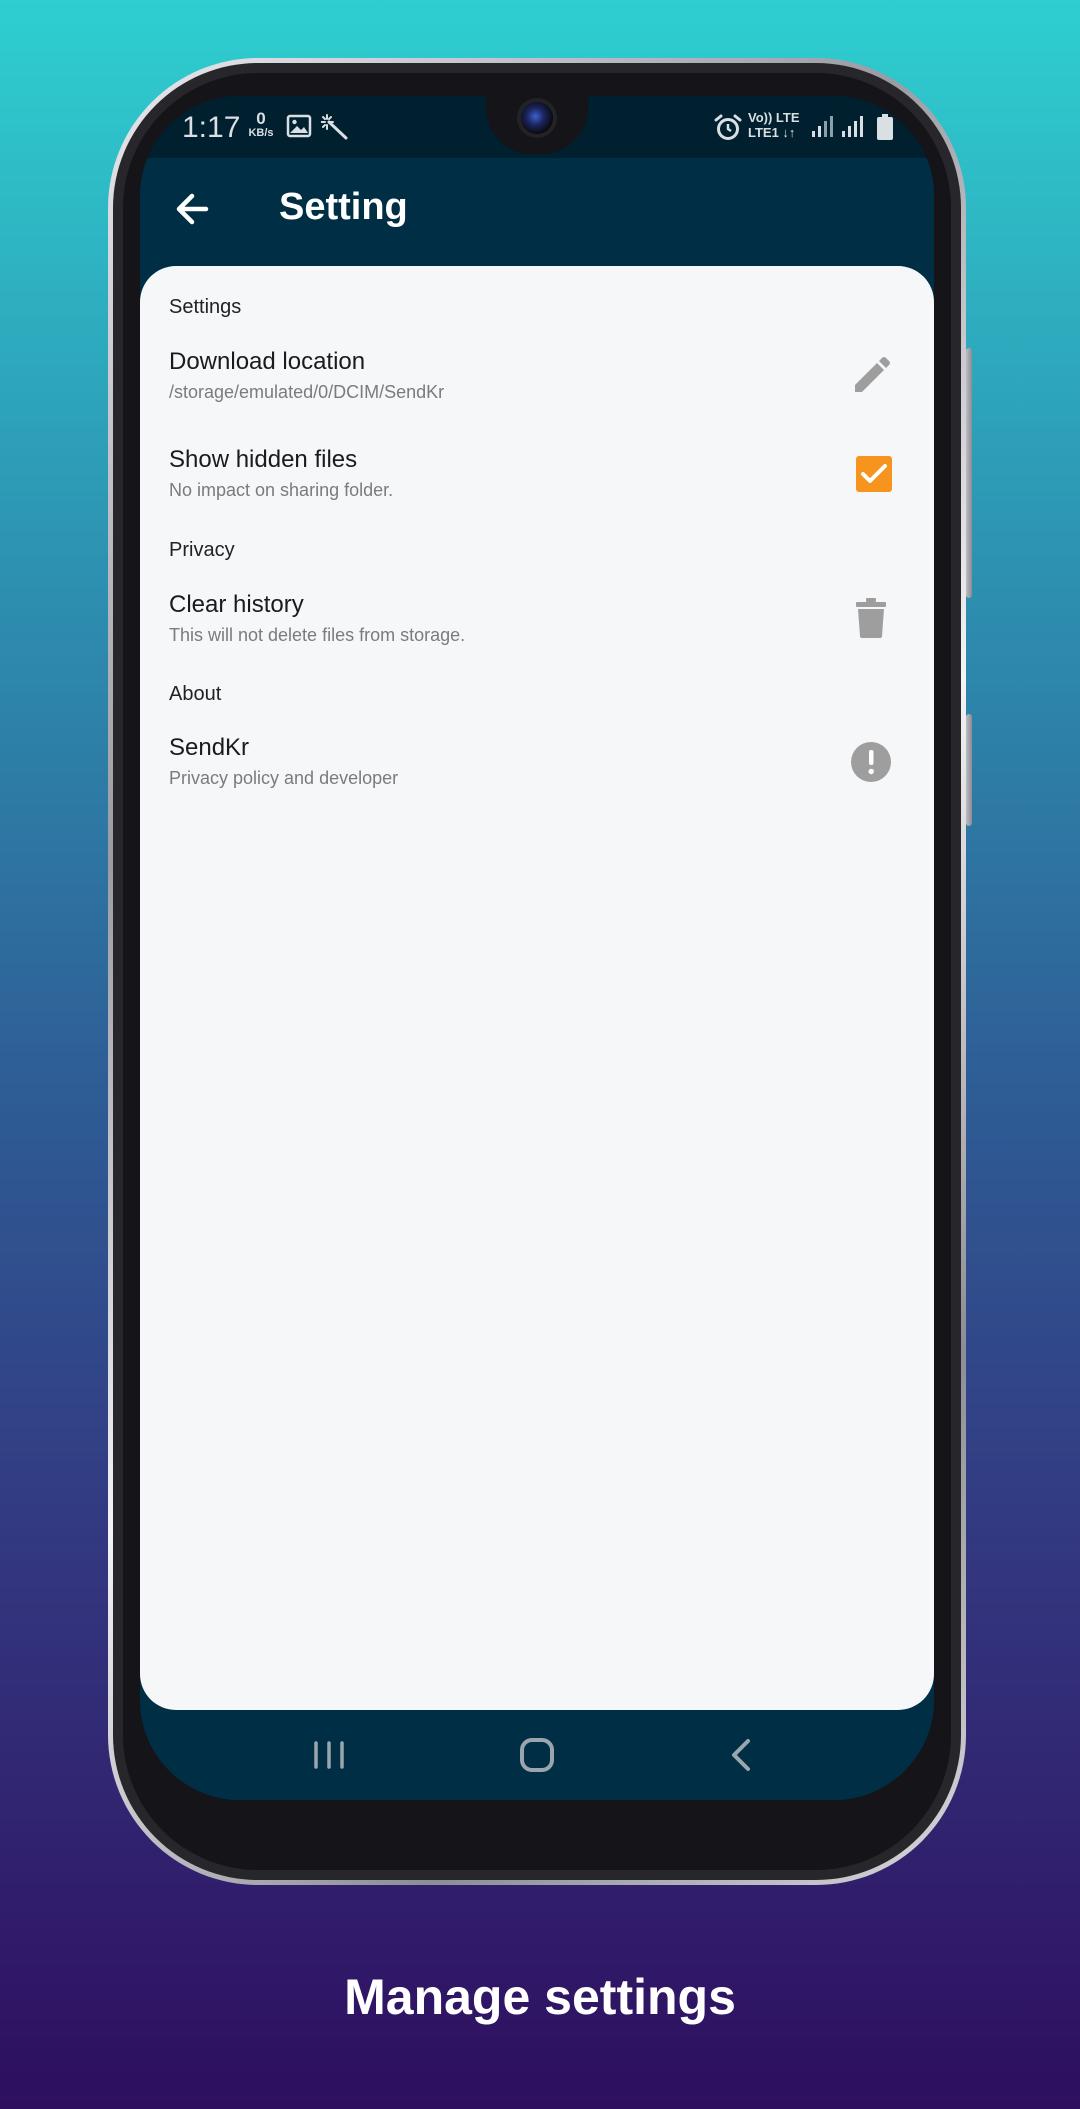  Describe the element at coordinates (209, 747) in the screenshot. I see `item-title: SendKr` at that location.